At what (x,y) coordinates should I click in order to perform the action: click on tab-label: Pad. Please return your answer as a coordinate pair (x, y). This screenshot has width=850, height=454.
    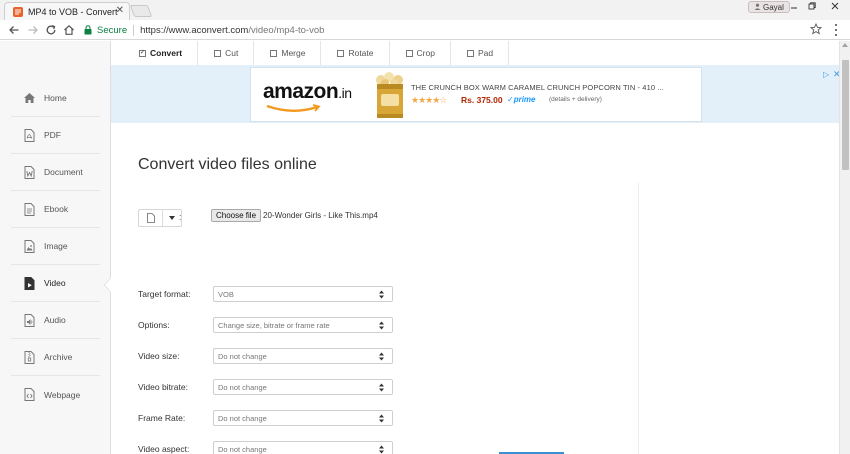
    Looking at the image, I should click on (485, 53).